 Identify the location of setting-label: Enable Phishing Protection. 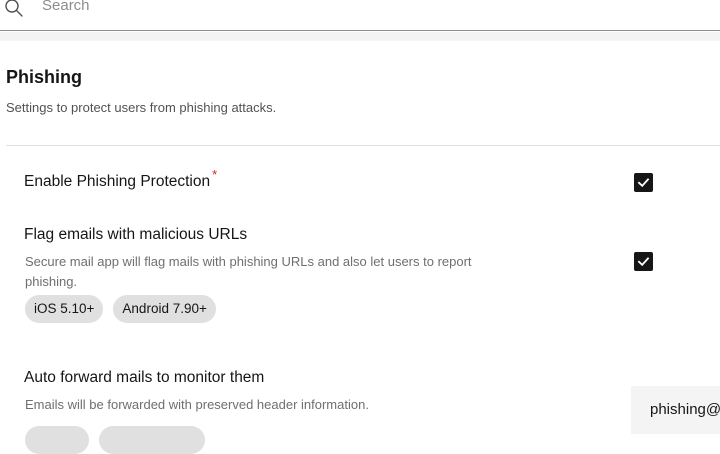
(117, 181).